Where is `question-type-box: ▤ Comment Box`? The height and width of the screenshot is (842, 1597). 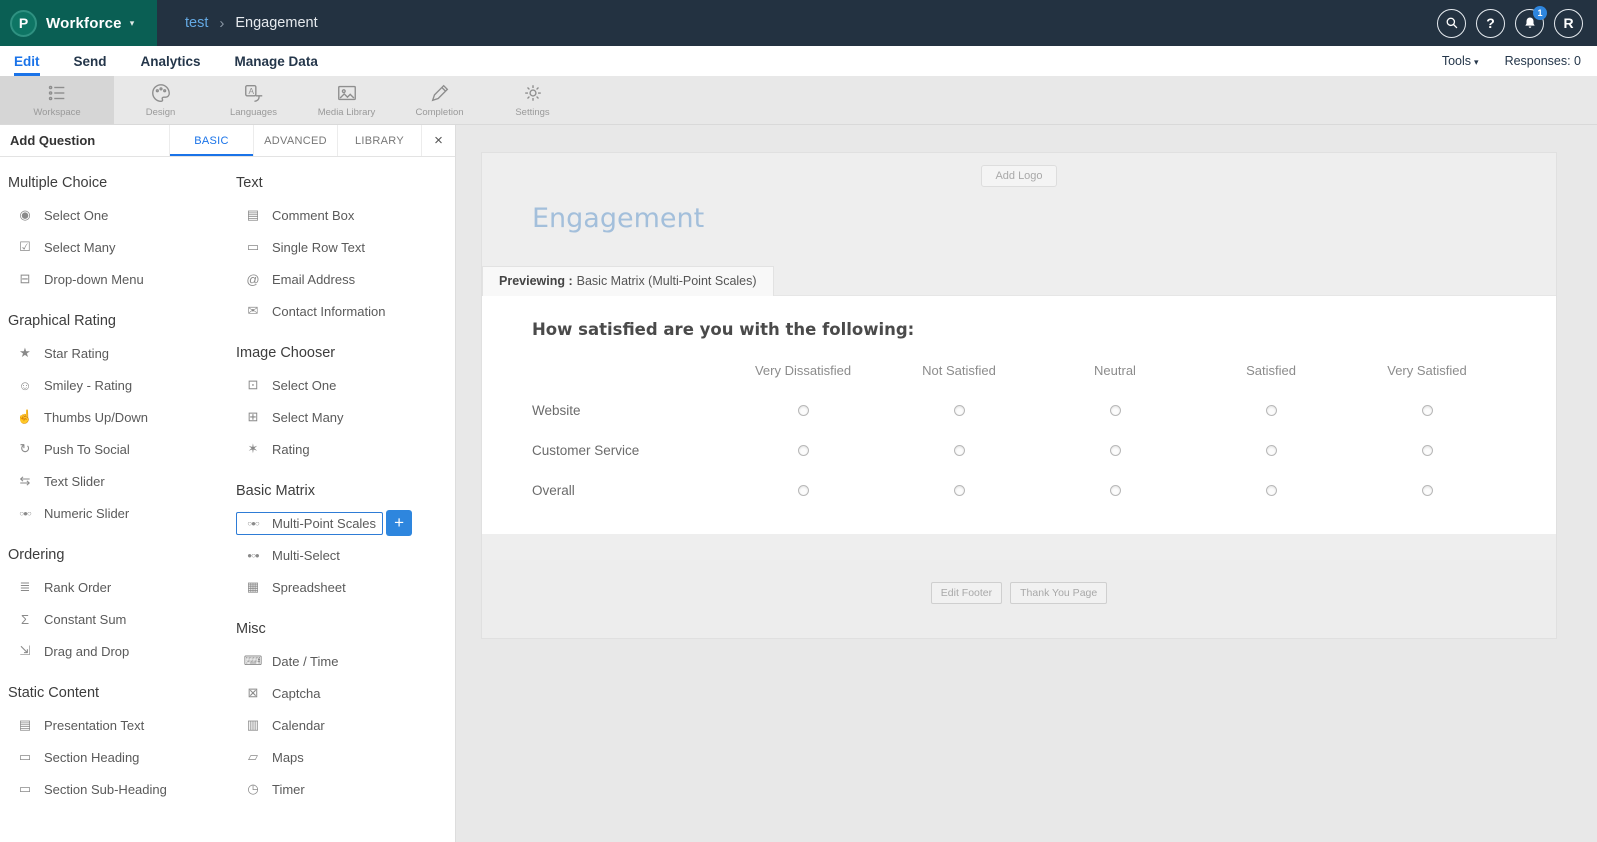 question-type-box: ▤ Comment Box is located at coordinates (298, 215).